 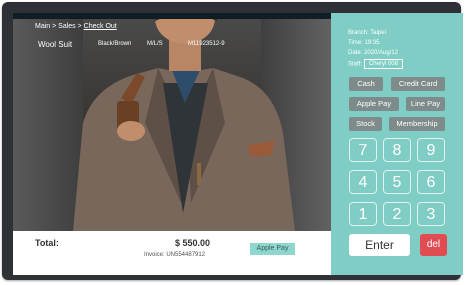 I want to click on time-info: Time: 19:35, so click(x=364, y=43).